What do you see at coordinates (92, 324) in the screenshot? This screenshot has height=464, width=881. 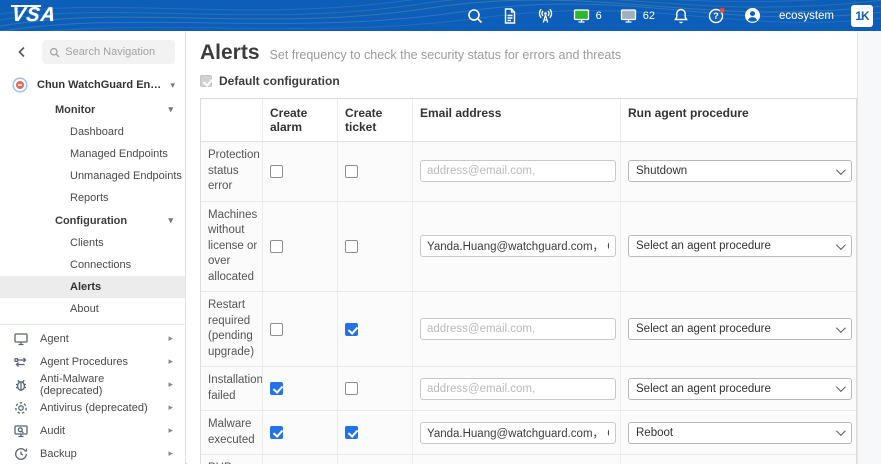 I see `sidebar-divider` at bounding box center [92, 324].